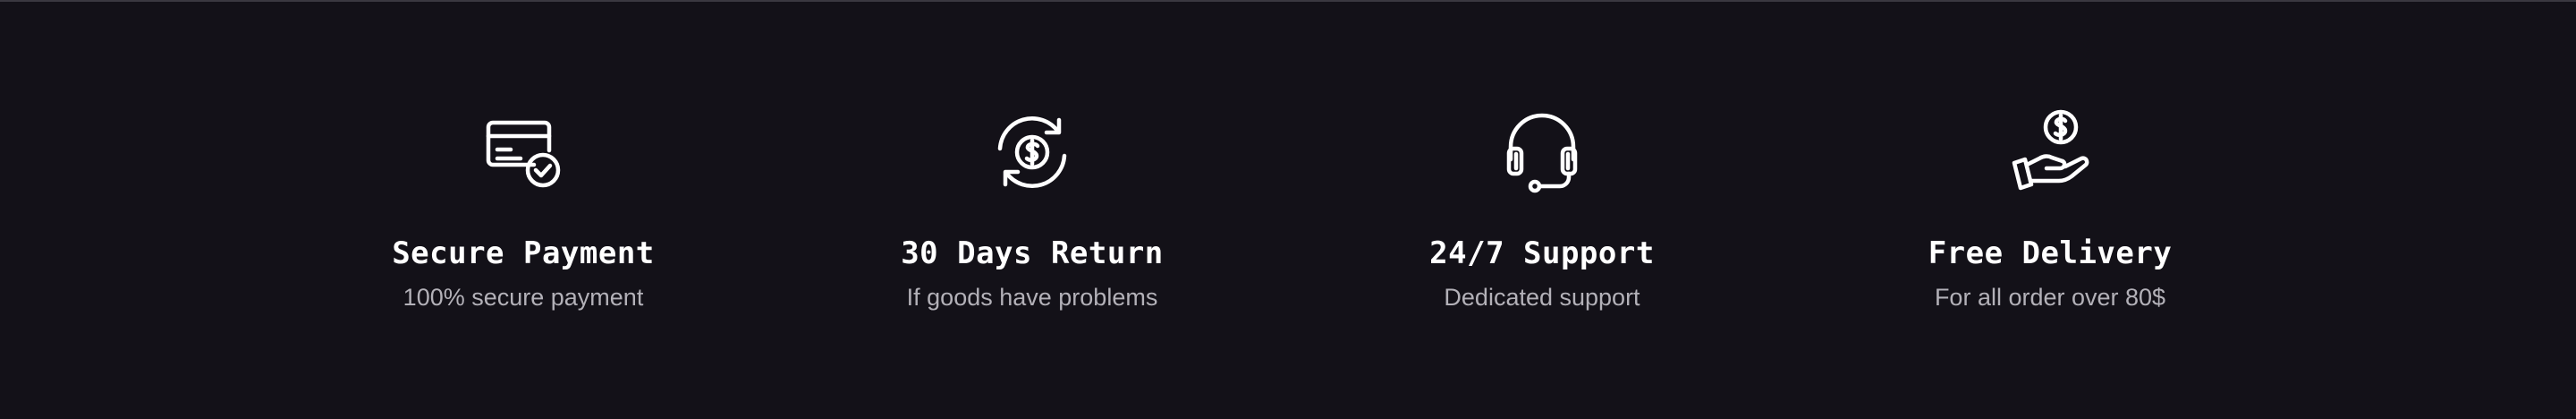  Describe the element at coordinates (1032, 298) in the screenshot. I see `feature-subtitle: If goods have problems` at that location.